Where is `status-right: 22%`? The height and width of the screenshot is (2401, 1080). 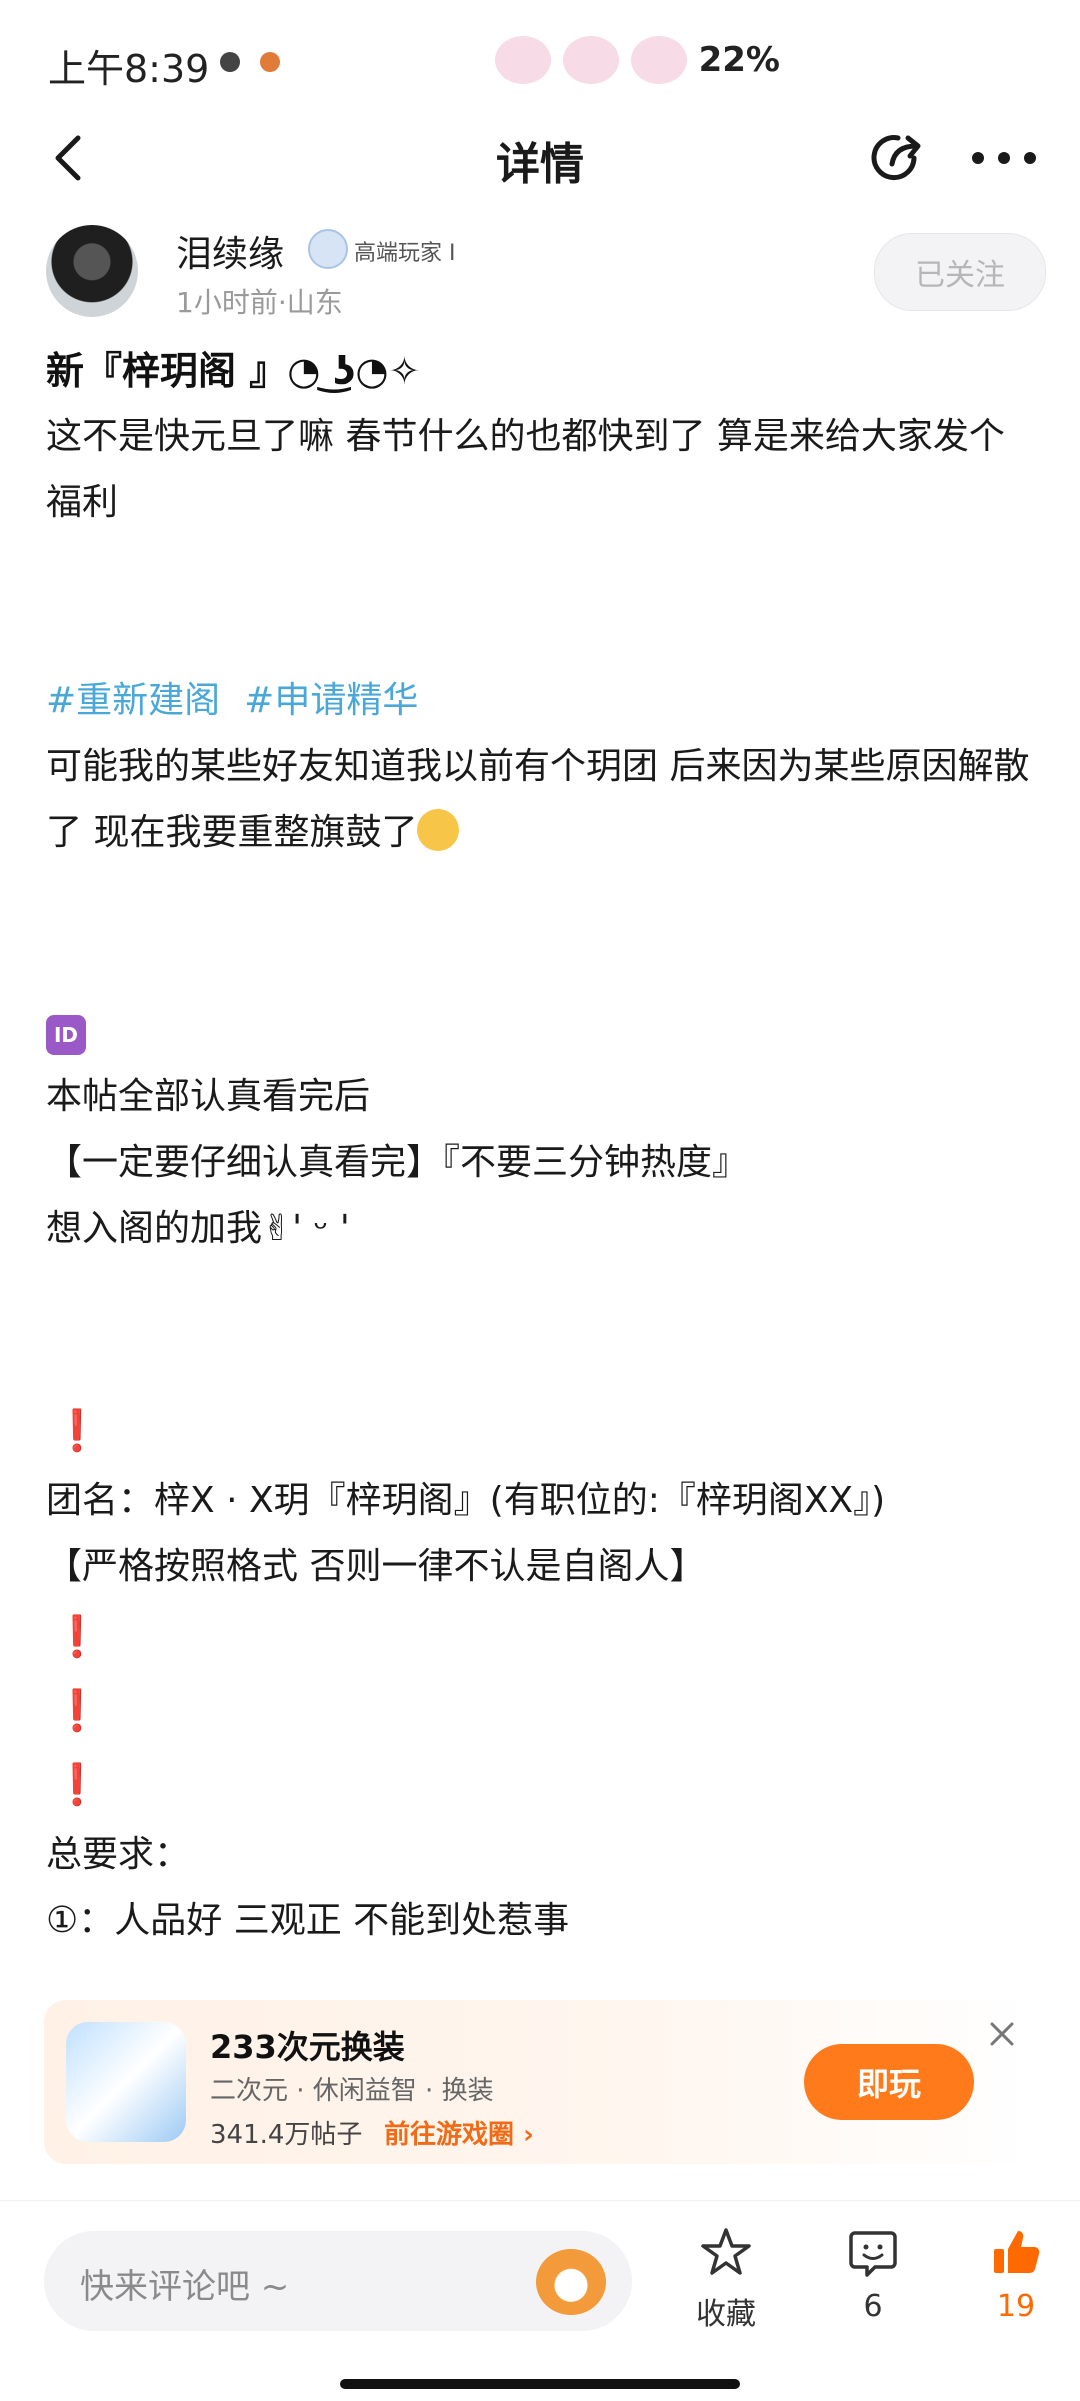
status-right: 22% is located at coordinates (637, 60).